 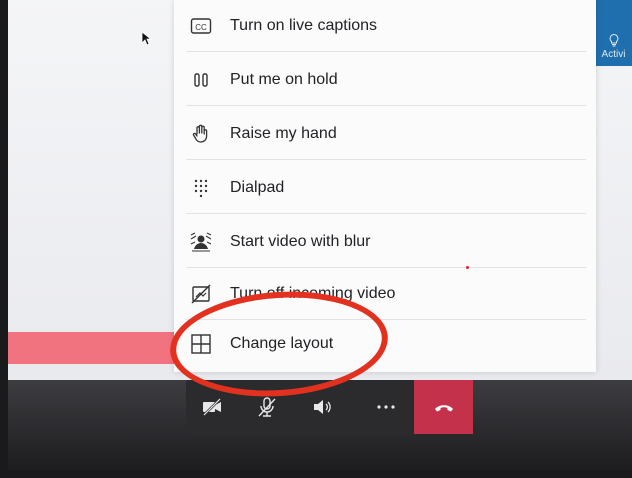 I want to click on video-blur-icon, so click(x=201, y=242).